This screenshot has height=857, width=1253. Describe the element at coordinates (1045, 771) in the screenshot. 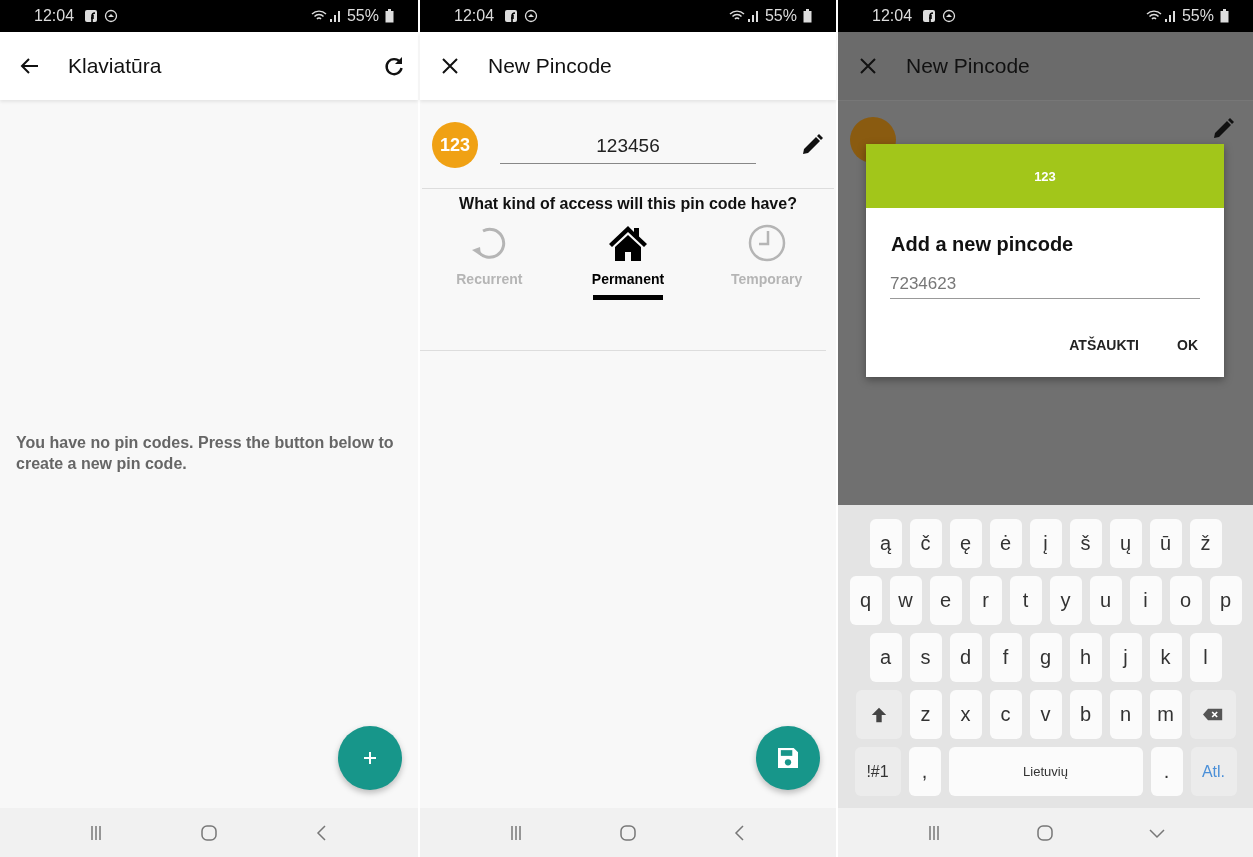

I see `space-key: Lietuvių` at that location.